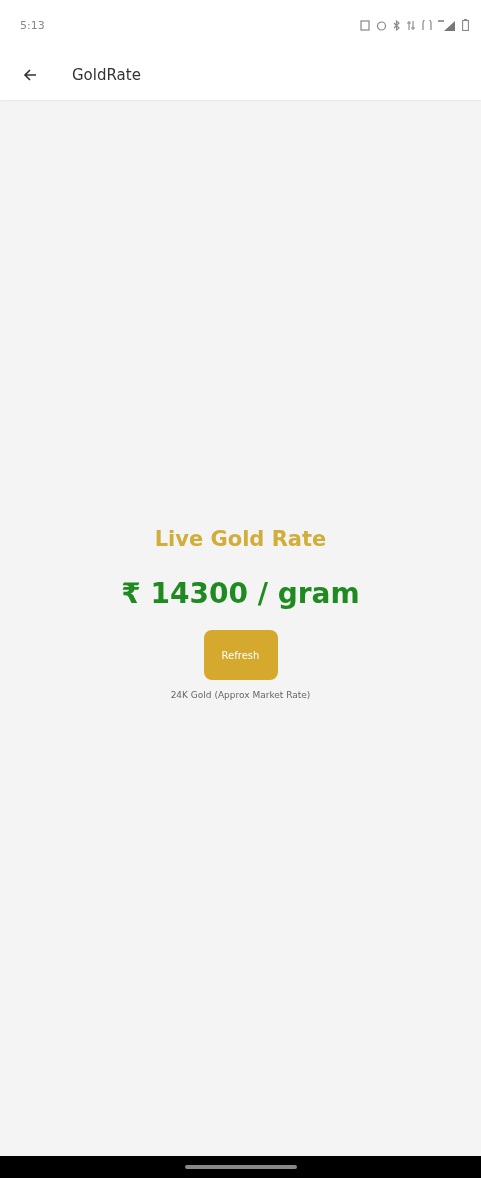 The height and width of the screenshot is (1178, 481). What do you see at coordinates (240, 695) in the screenshot?
I see `caption: 24K Gold (Approx Market Rate)` at bounding box center [240, 695].